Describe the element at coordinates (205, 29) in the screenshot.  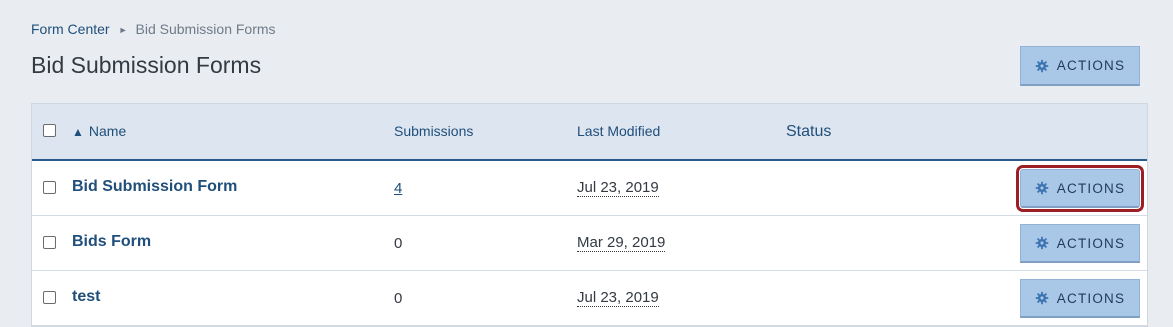
I see `breadcrumb-current: Bid Submission Forms` at that location.